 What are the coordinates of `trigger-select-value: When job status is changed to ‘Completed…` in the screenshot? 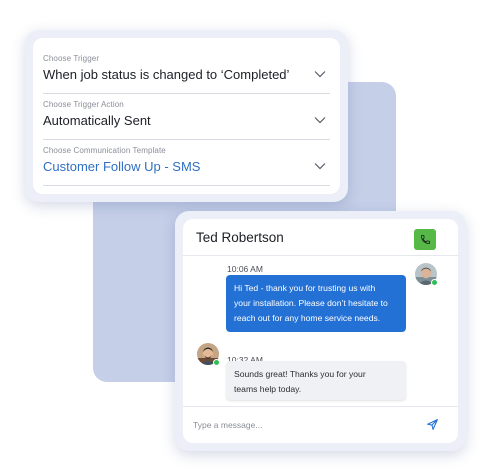 It's located at (166, 74).